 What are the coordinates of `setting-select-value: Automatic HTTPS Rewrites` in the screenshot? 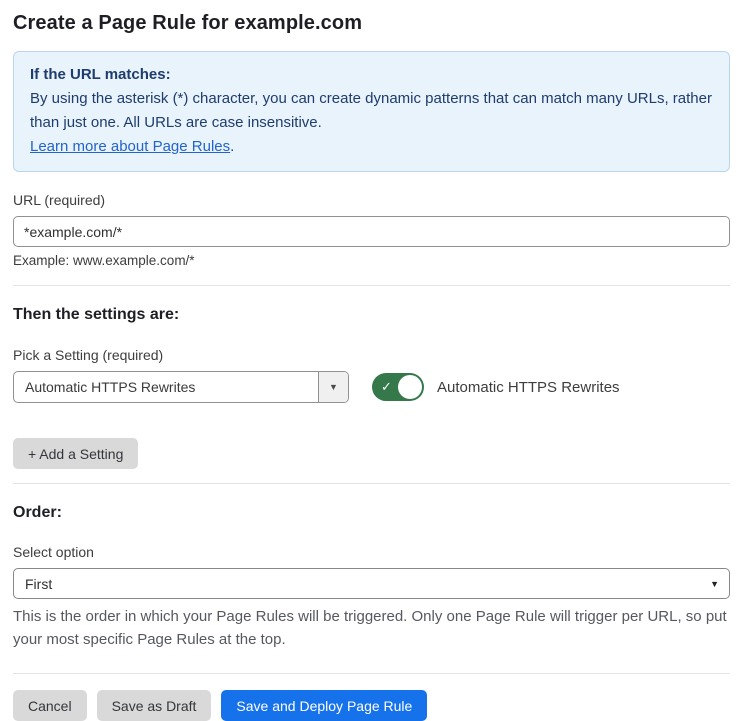 It's located at (110, 387).